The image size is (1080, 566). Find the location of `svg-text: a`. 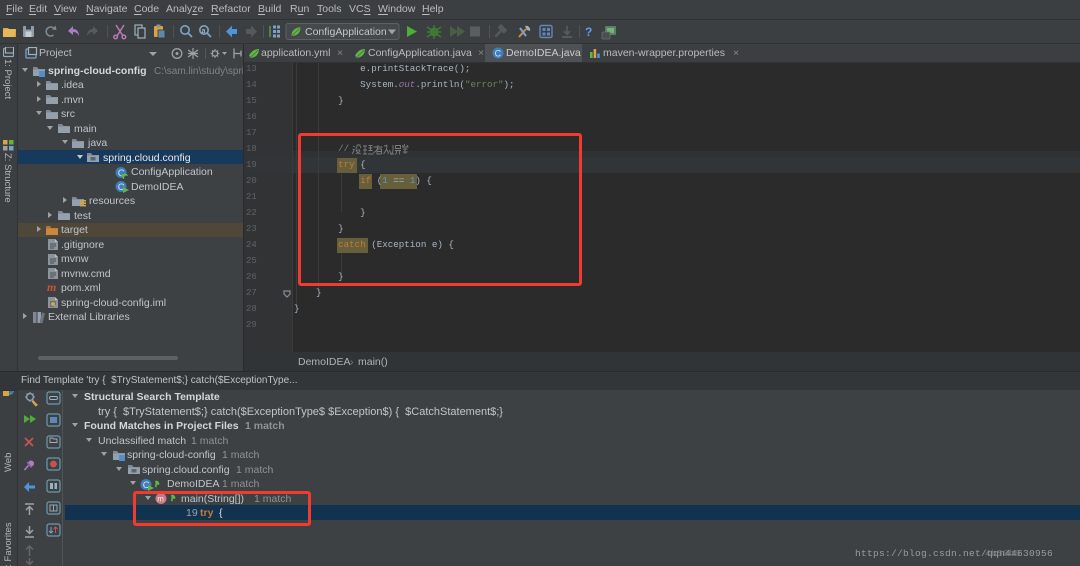

svg-text: a is located at coordinates (204, 31).